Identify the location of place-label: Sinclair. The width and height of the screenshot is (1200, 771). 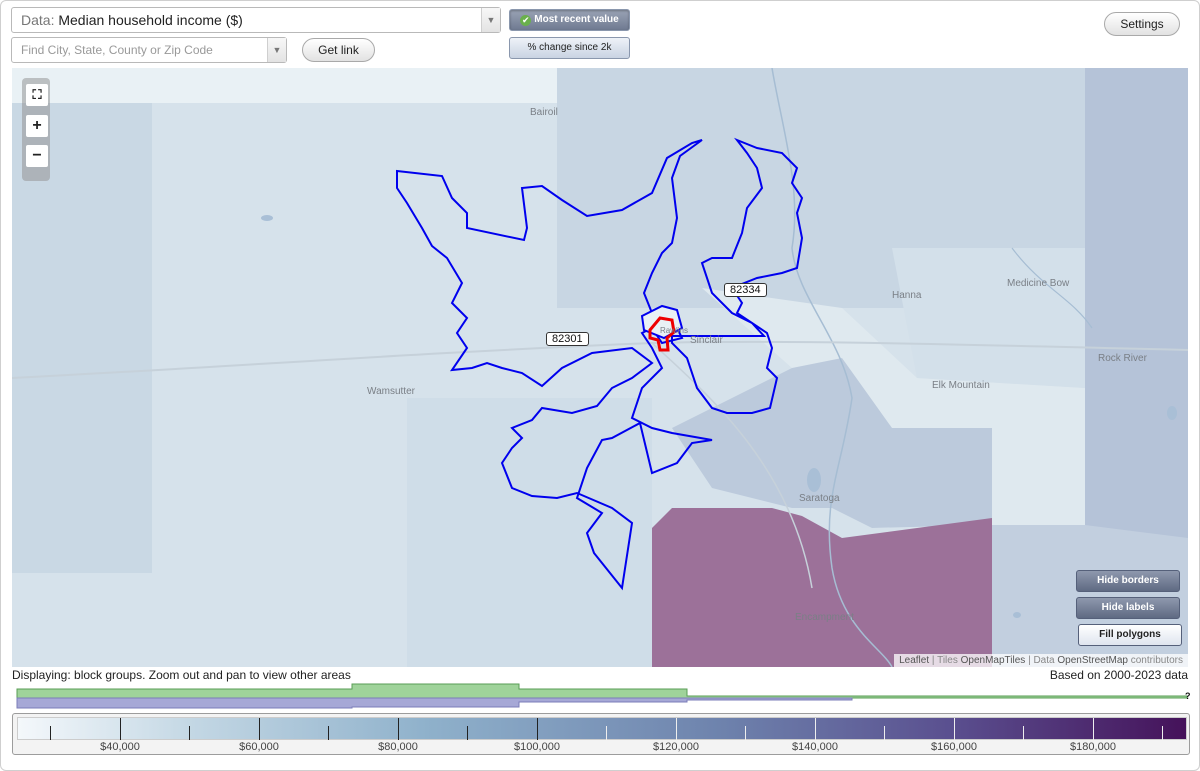
(706, 340).